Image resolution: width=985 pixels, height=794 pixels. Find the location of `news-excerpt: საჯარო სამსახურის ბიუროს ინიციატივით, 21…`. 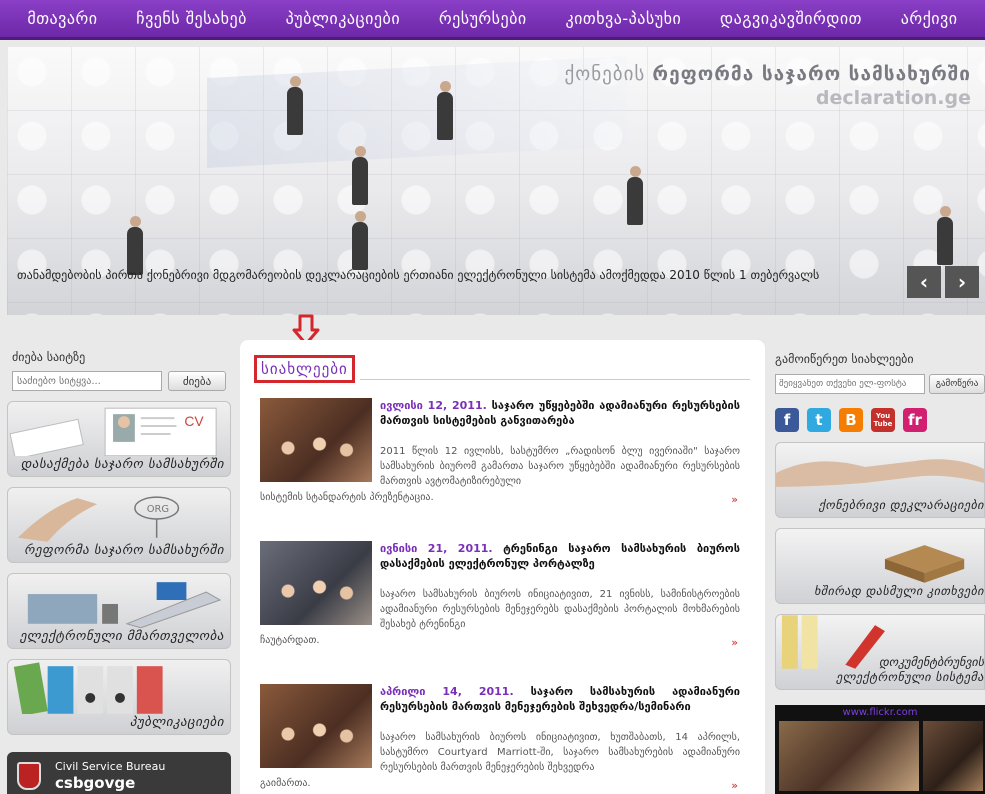

news-excerpt: საჯარო სამსახურის ბიუროს ინიციატივით, 21… is located at coordinates (560, 609).